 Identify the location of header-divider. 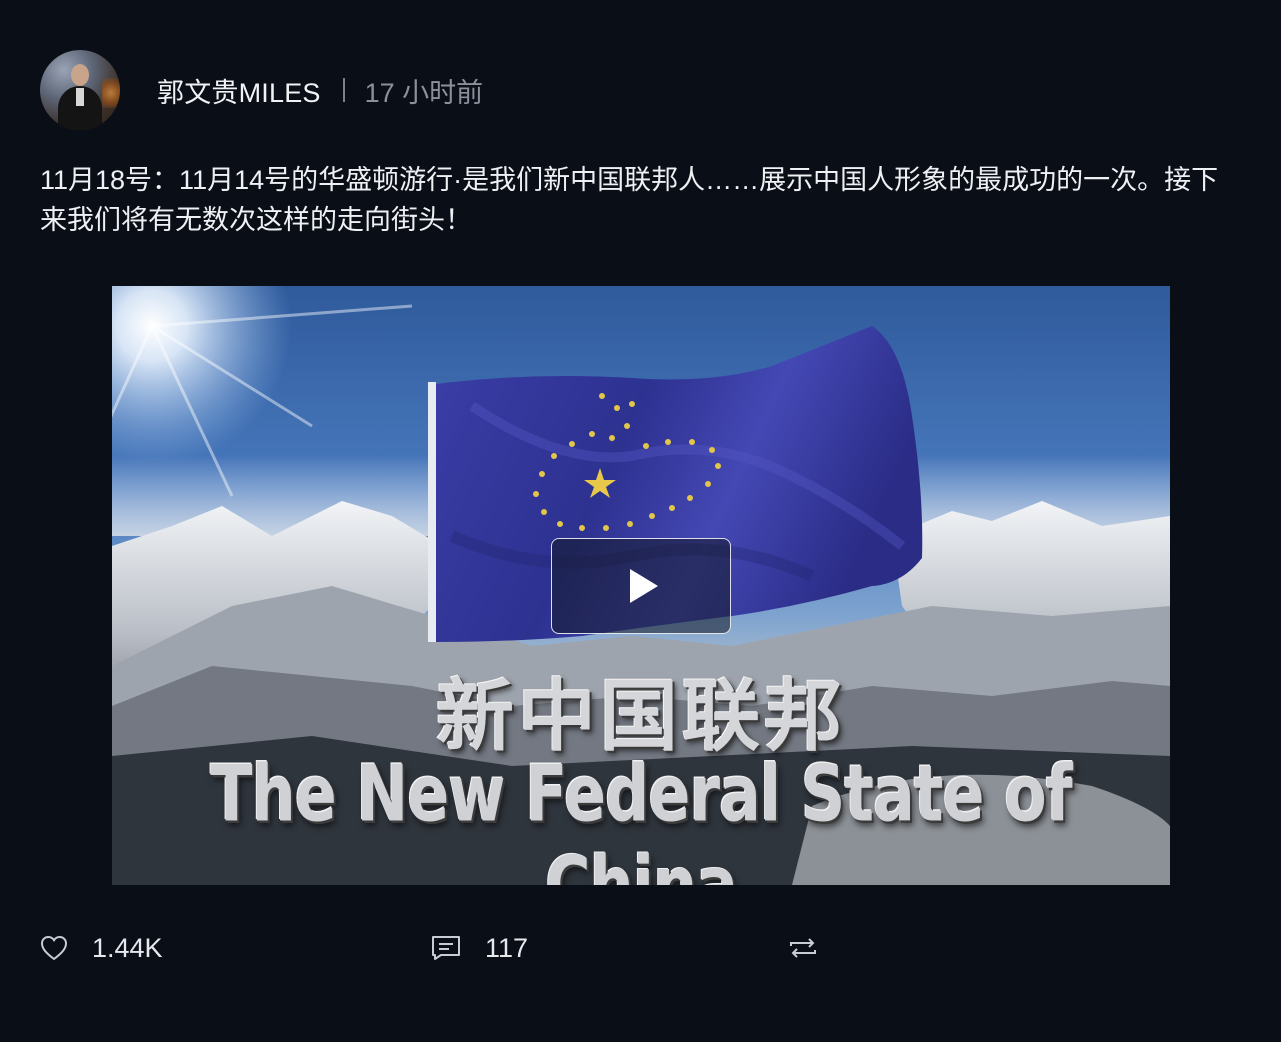
(343, 90).